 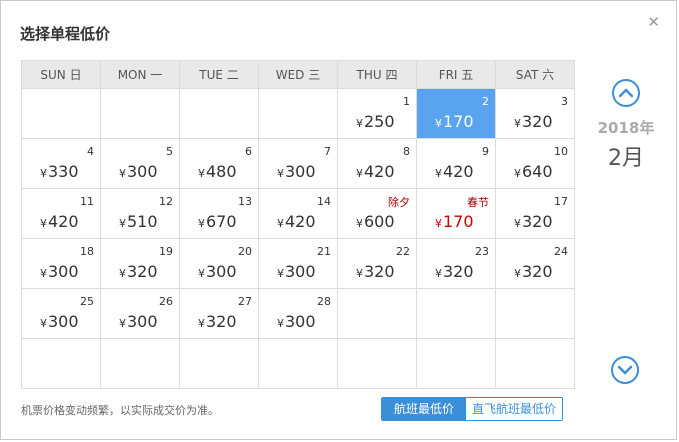 I want to click on calendar-day-cell: 19 ¥320, so click(x=140, y=263).